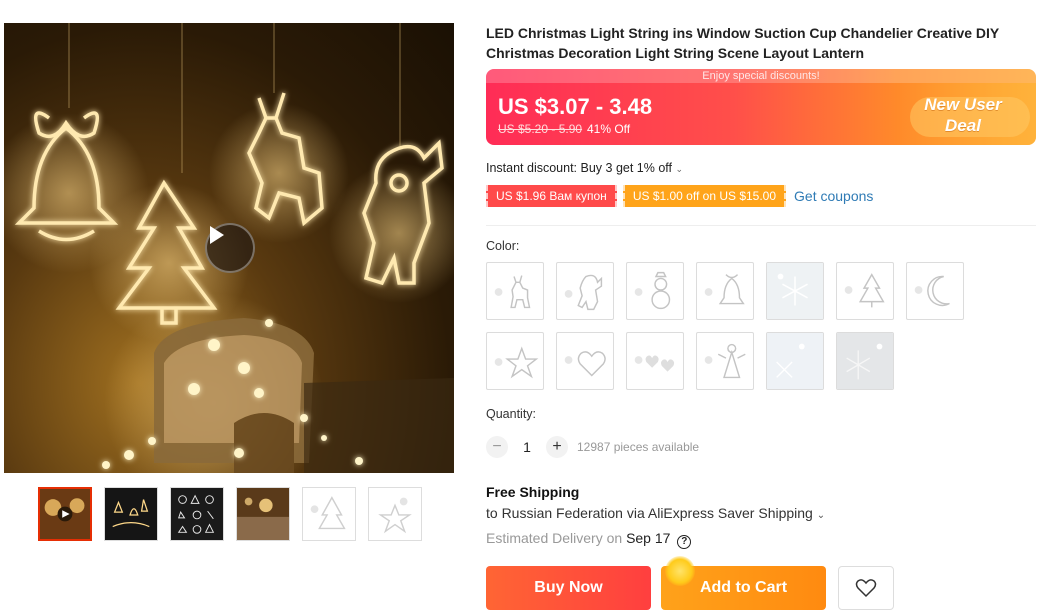  What do you see at coordinates (655, 361) in the screenshot?
I see `swatch-hearts` at bounding box center [655, 361].